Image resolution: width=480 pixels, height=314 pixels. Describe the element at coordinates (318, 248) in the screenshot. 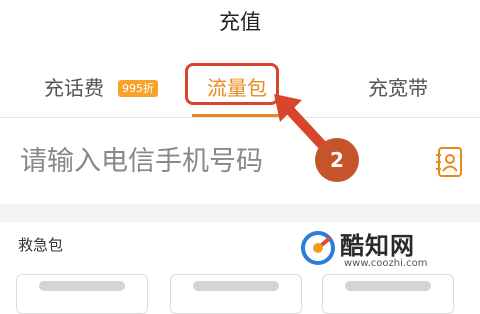

I see `watermark-logo-icon` at that location.